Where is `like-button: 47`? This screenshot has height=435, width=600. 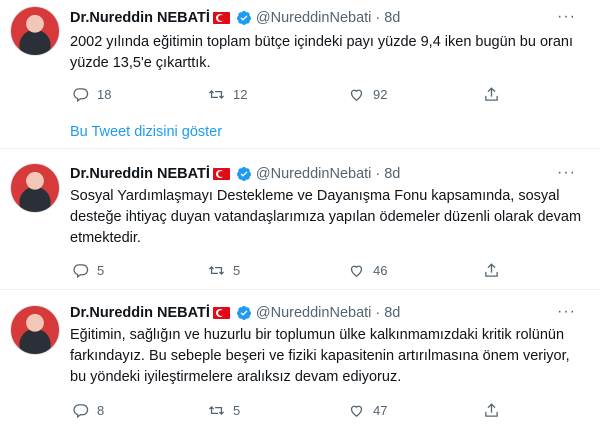 like-button: 47 is located at coordinates (367, 410).